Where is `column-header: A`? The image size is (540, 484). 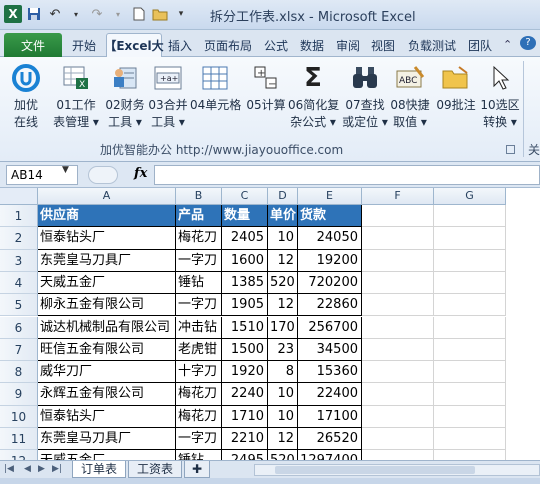
column-header: A is located at coordinates (107, 196).